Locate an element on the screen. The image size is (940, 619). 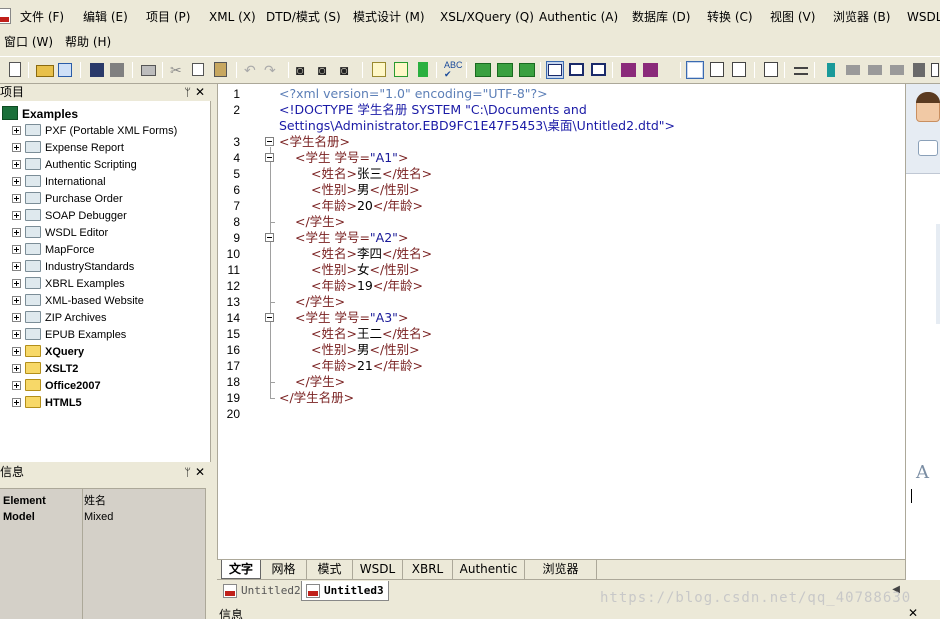
menu-view: 视图 (V) is located at coordinates (792, 17).